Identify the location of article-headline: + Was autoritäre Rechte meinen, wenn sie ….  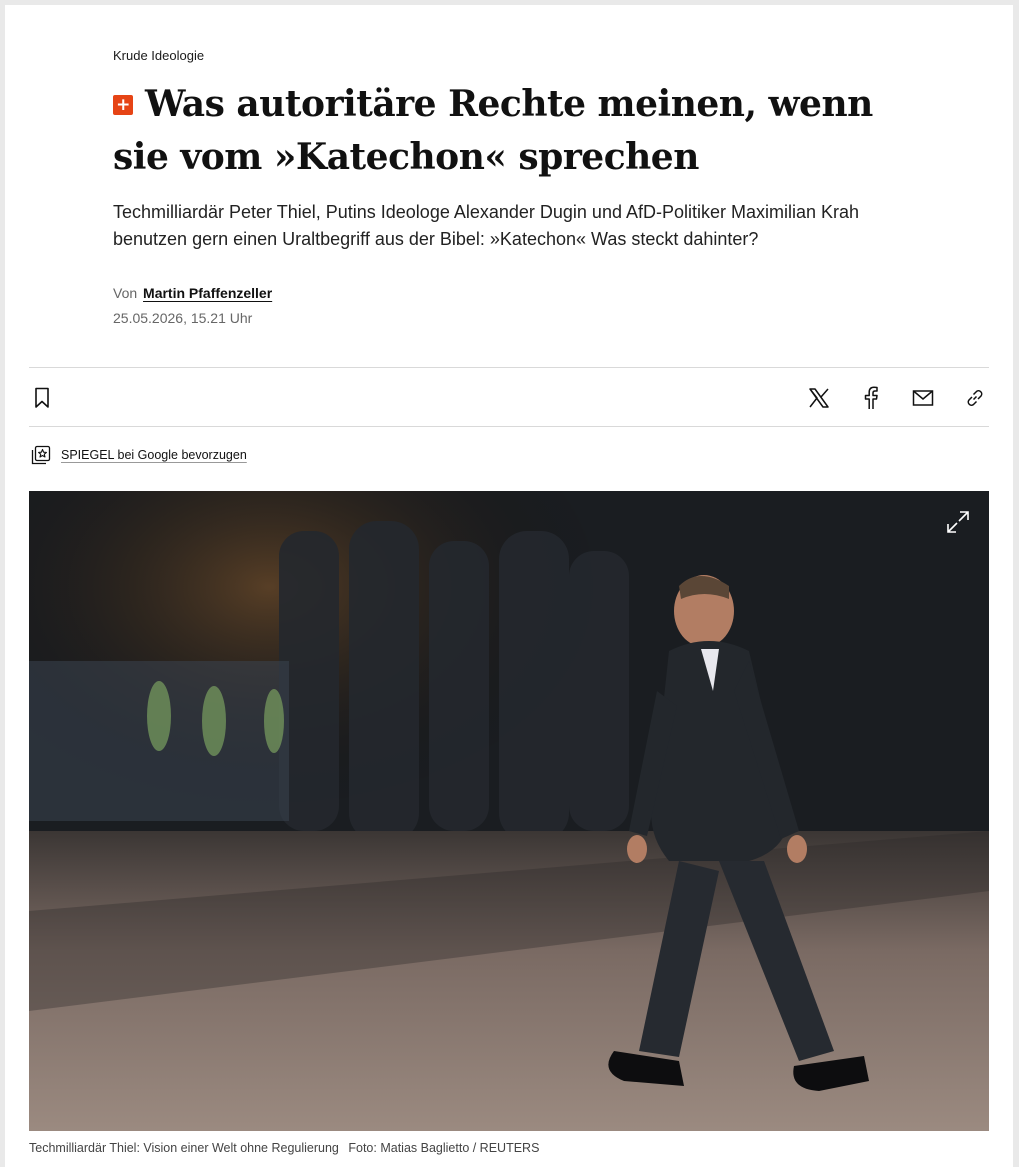
(508, 131).